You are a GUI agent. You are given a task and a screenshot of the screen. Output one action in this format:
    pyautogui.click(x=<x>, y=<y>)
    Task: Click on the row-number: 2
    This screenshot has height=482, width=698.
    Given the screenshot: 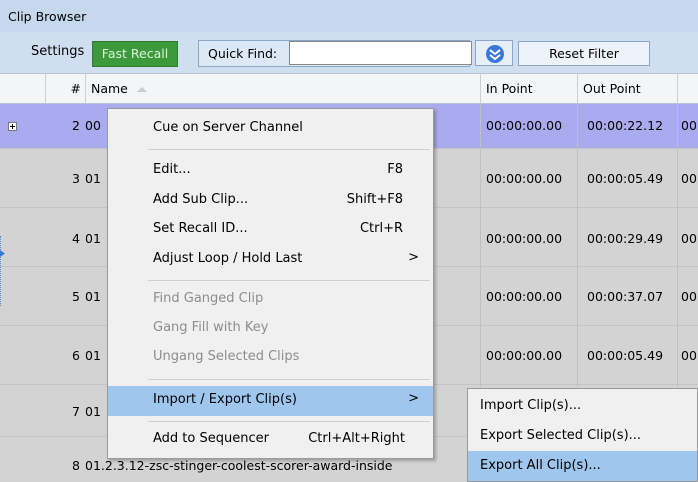 What is the action you would take?
    pyautogui.click(x=76, y=125)
    